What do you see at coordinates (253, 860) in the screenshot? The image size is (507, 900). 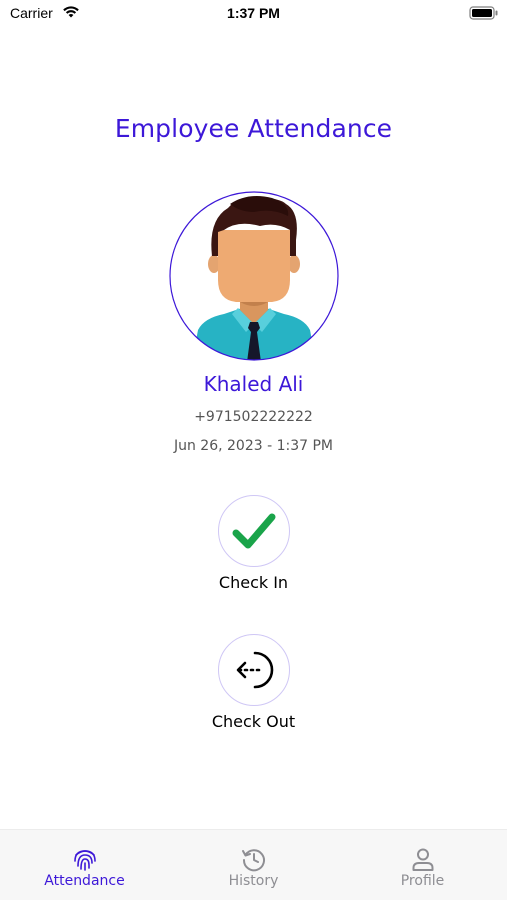 I see `history-icon` at bounding box center [253, 860].